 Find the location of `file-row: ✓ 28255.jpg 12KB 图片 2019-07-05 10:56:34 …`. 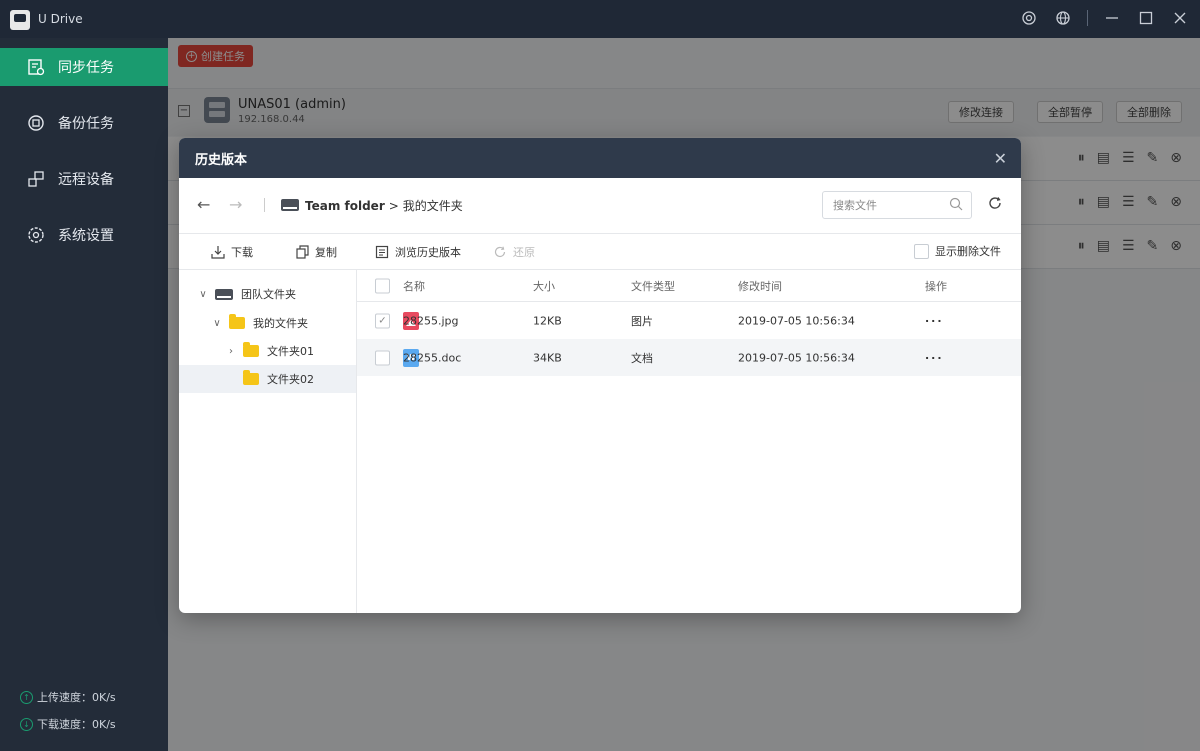

file-row: ✓ 28255.jpg 12KB 图片 2019-07-05 10:56:34 … is located at coordinates (689, 320).